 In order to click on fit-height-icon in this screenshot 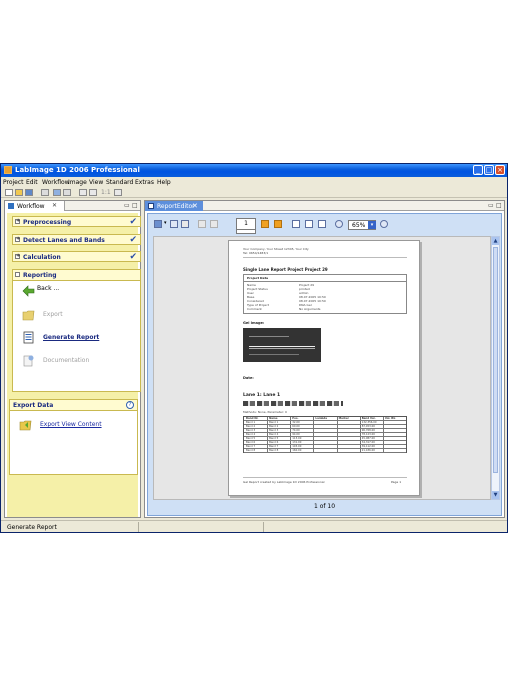, I will do `click(309, 224)`.